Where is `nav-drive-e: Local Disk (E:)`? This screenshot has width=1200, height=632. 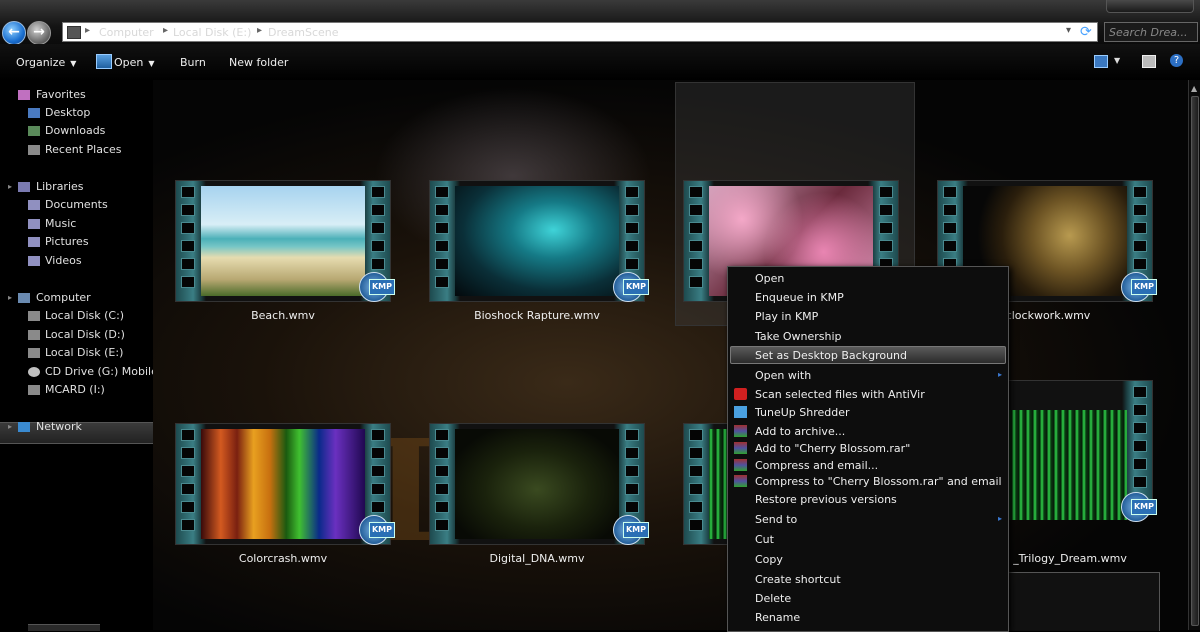
nav-drive-e: Local Disk (E:) is located at coordinates (84, 352).